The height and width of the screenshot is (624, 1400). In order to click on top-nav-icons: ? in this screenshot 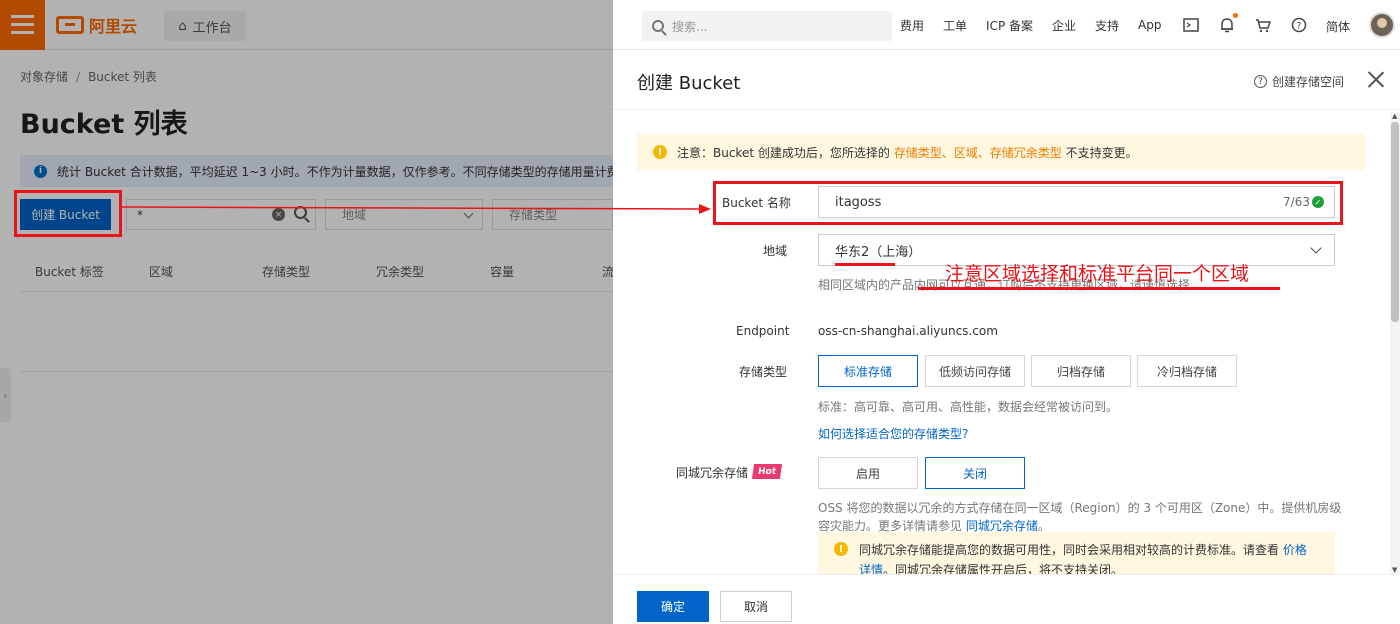, I will do `click(1254, 25)`.